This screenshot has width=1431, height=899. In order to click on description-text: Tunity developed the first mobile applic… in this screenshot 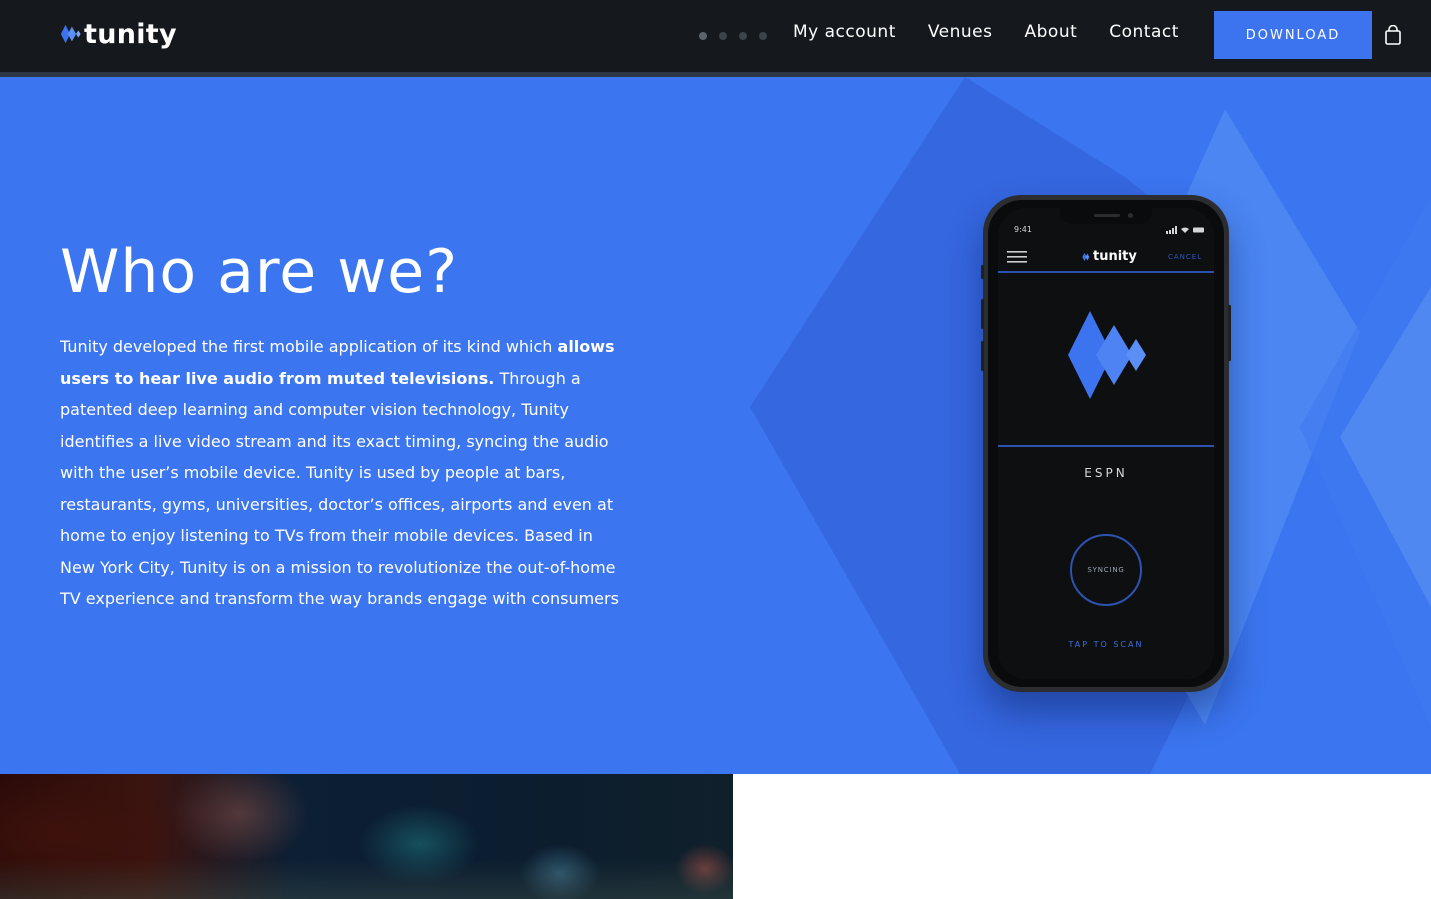, I will do `click(309, 346)`.